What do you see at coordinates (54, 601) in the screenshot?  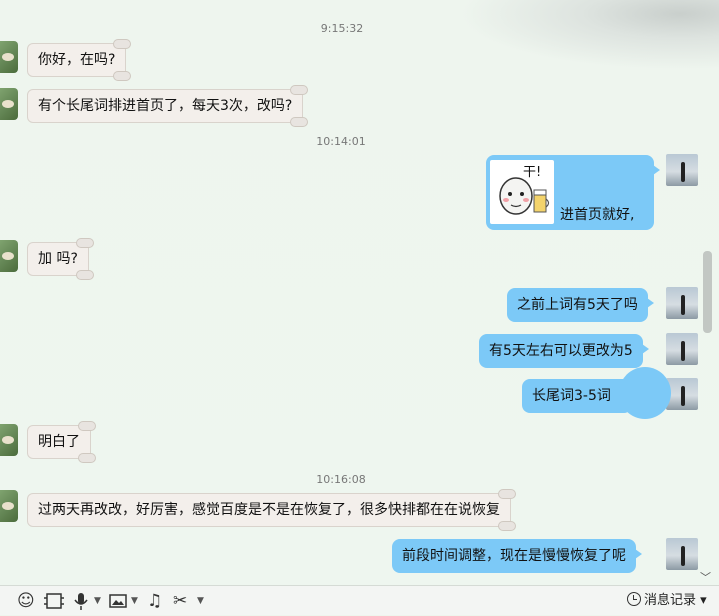 I see `screenshot-icon` at bounding box center [54, 601].